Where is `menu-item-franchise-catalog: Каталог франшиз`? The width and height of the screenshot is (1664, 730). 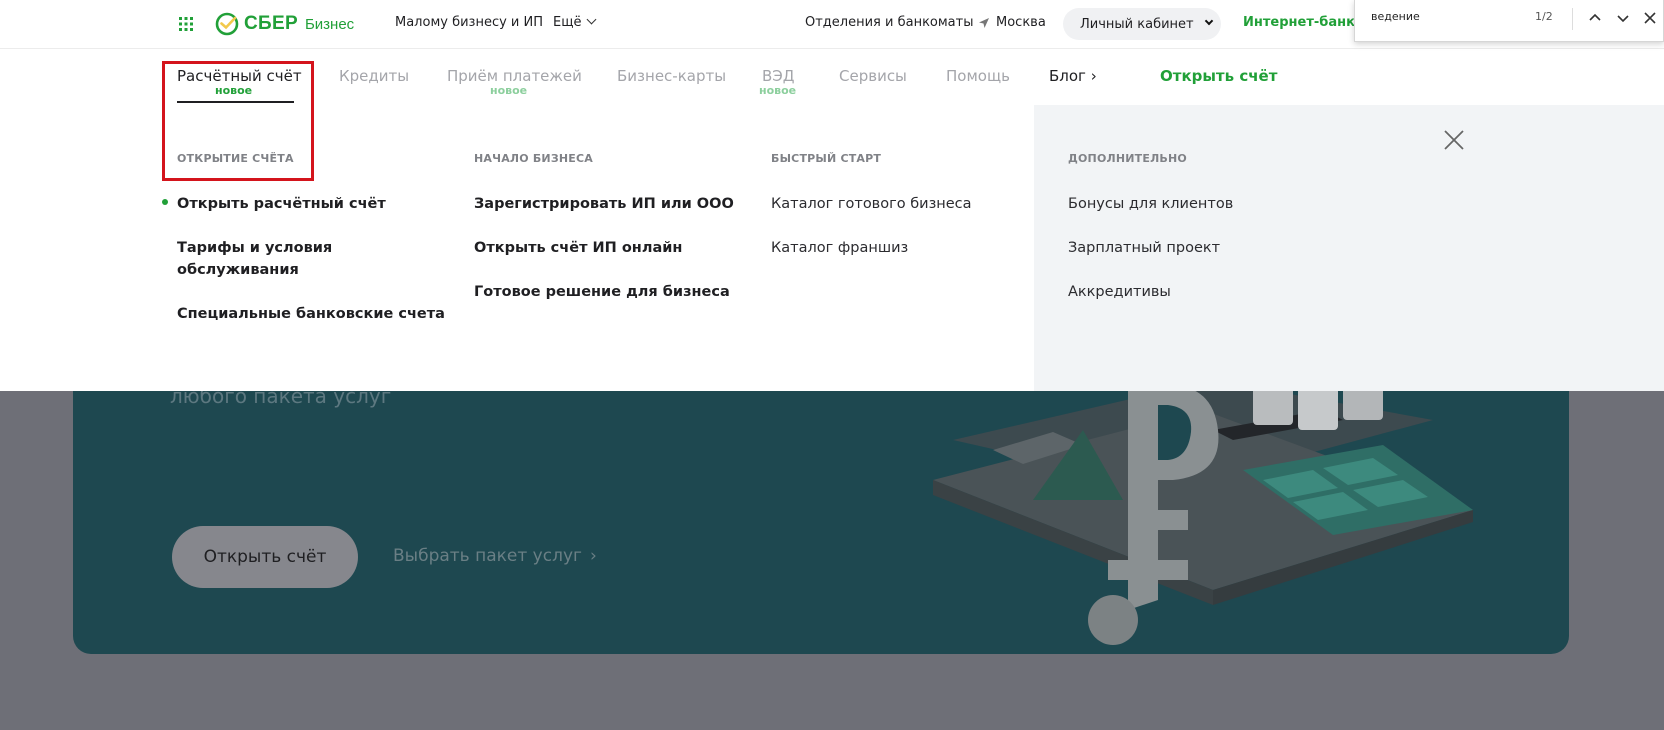 menu-item-franchise-catalog: Каталог франшиз is located at coordinates (839, 248).